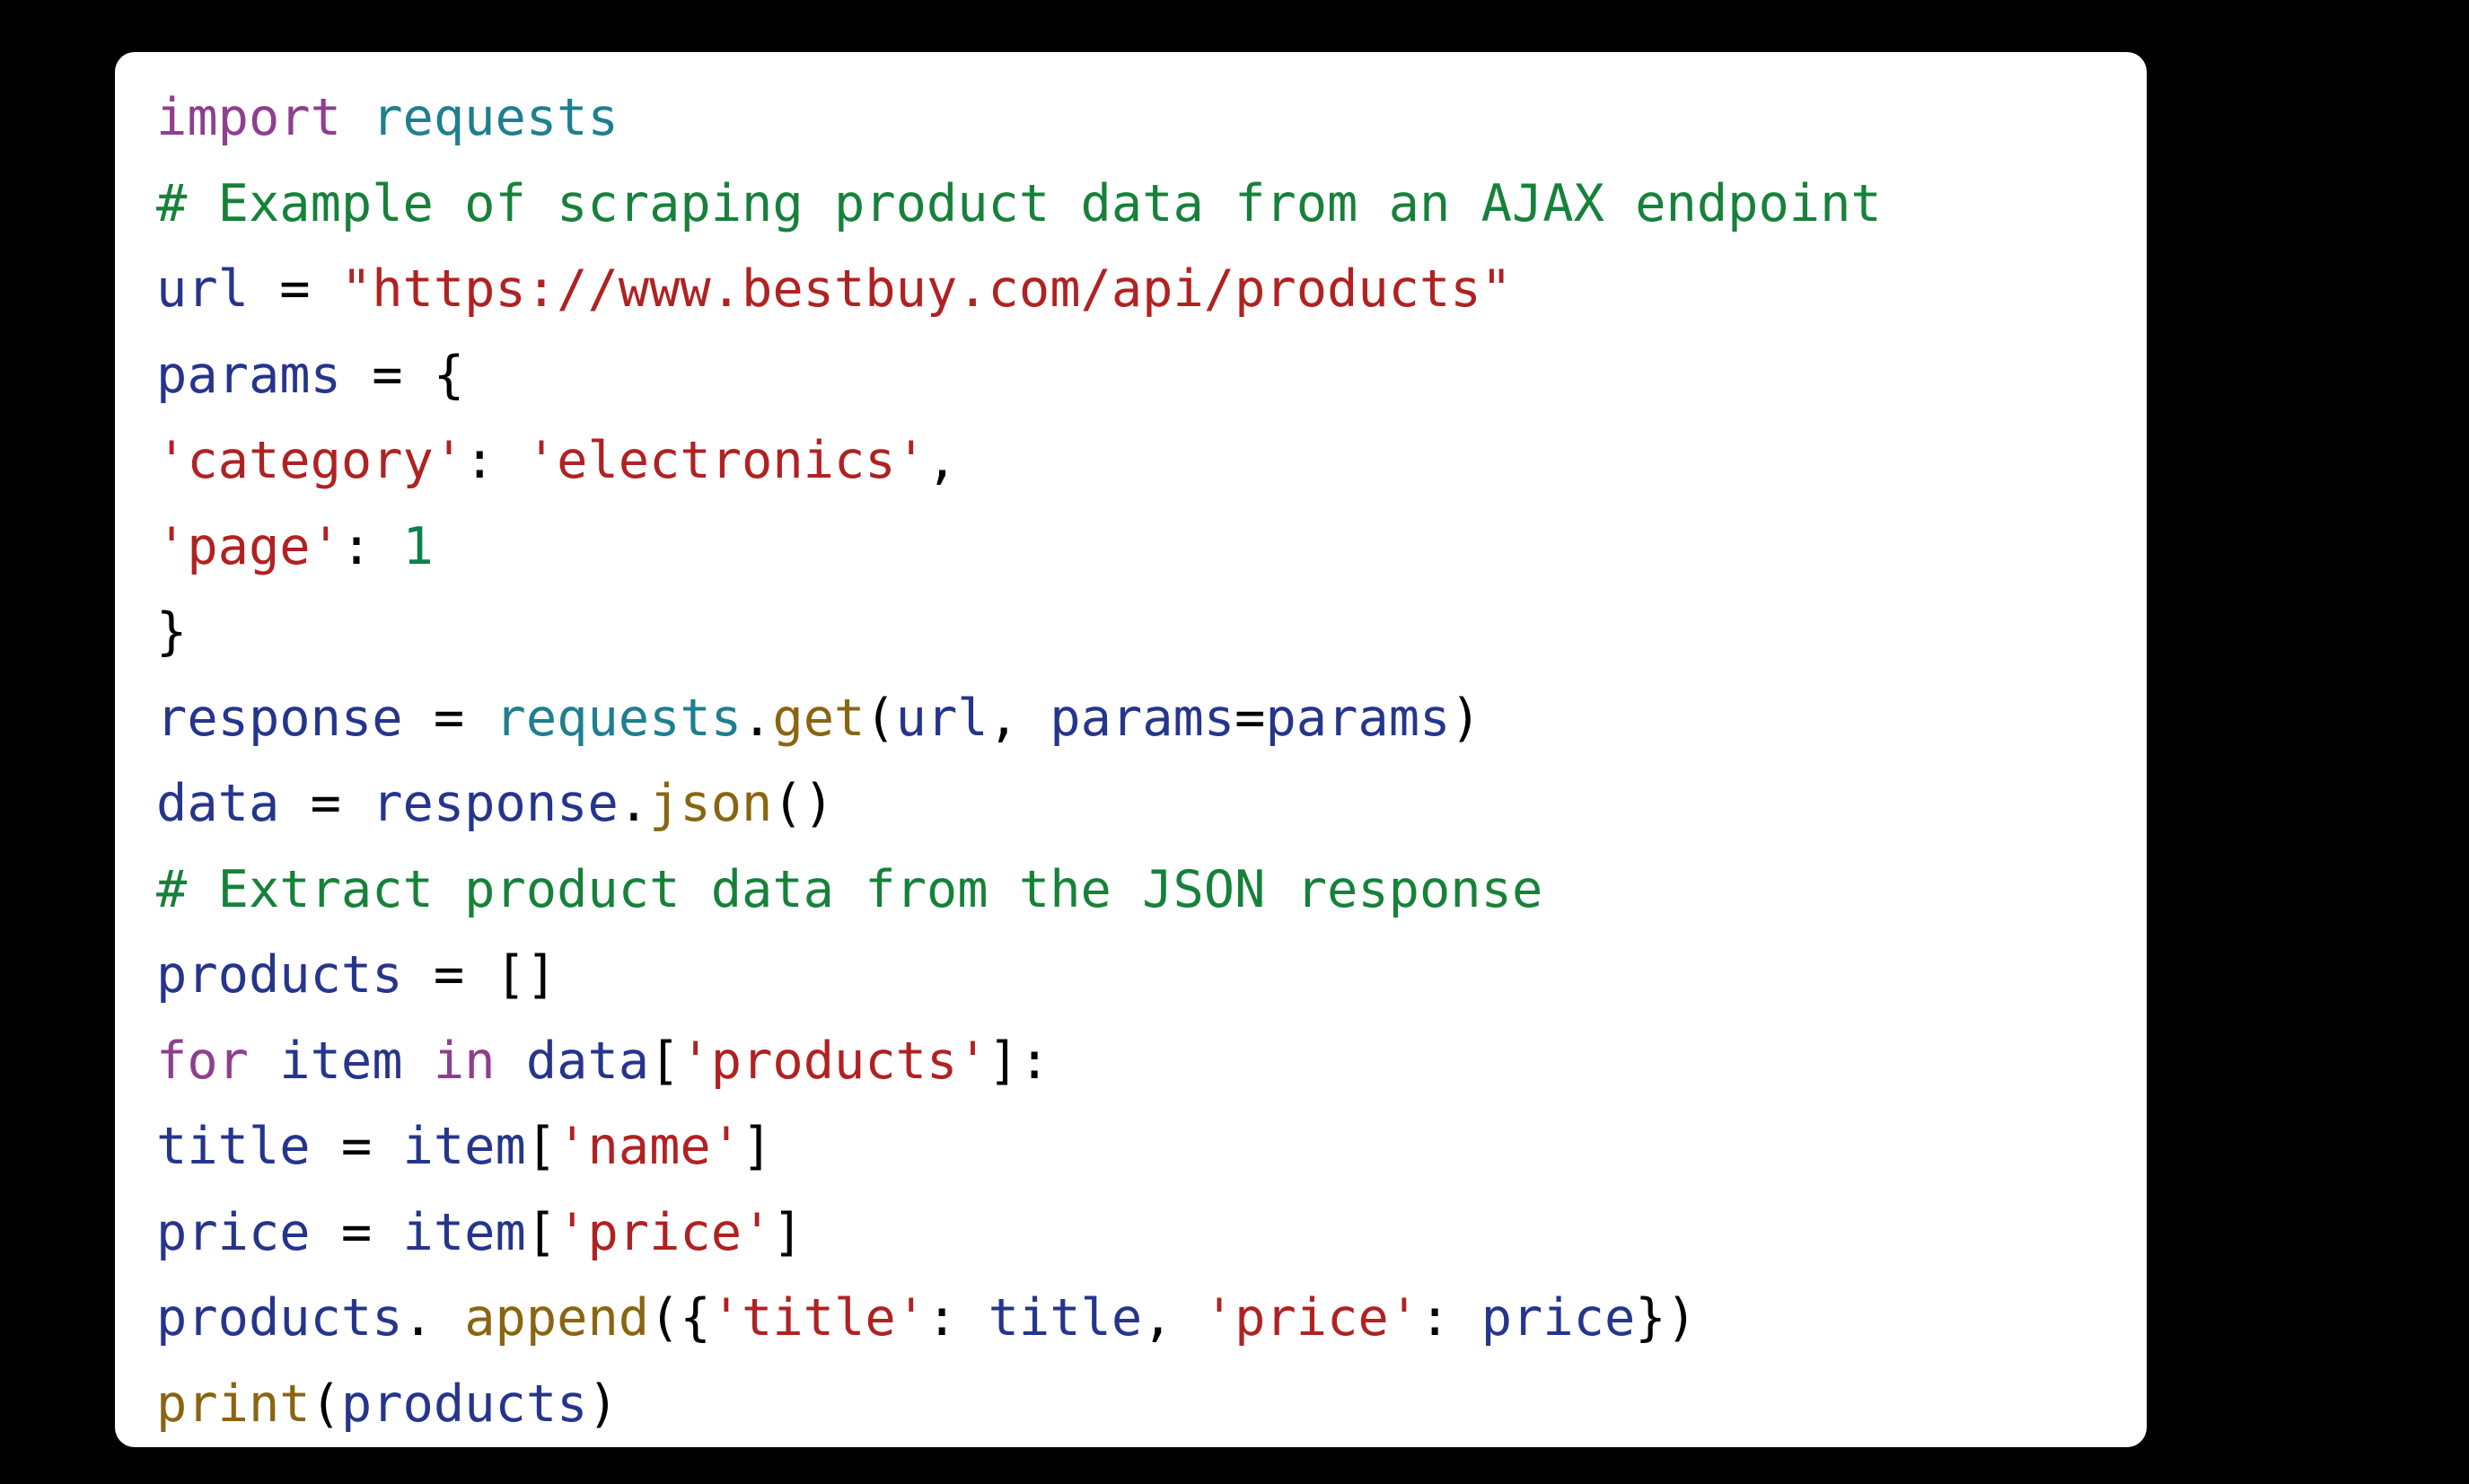 The height and width of the screenshot is (1484, 2469). What do you see at coordinates (1311, 1318) in the screenshot?
I see `dict-key-price: 'price'` at bounding box center [1311, 1318].